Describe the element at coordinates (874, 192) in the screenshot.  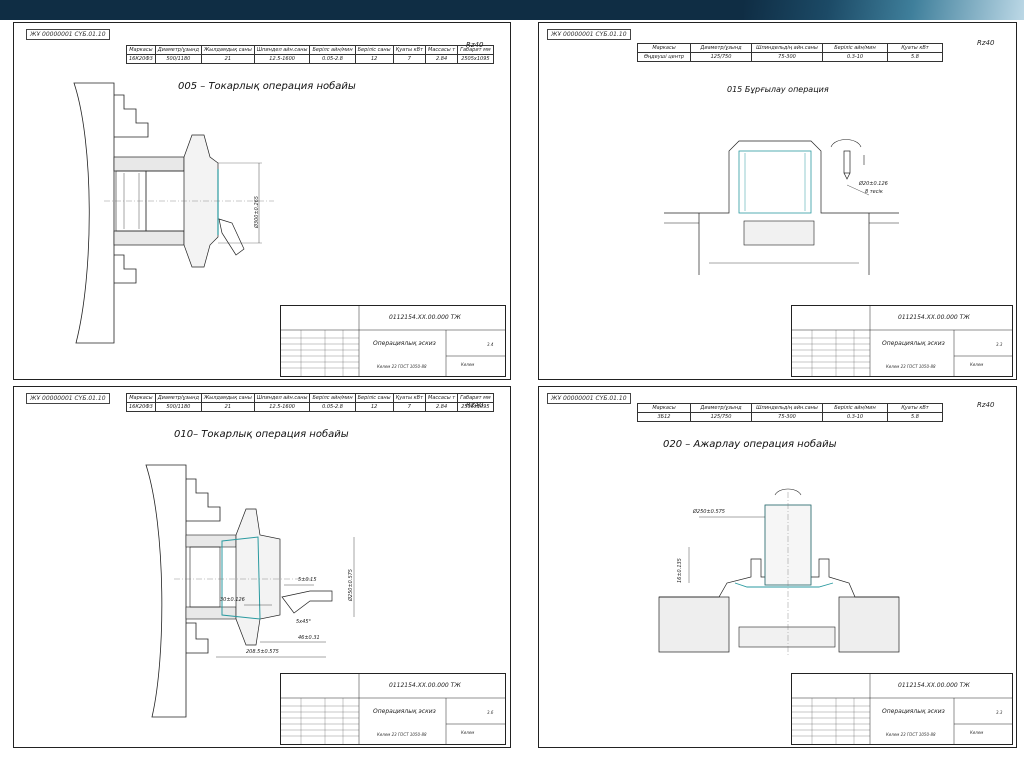
I see `dimension-label: 8 тесік` at that location.